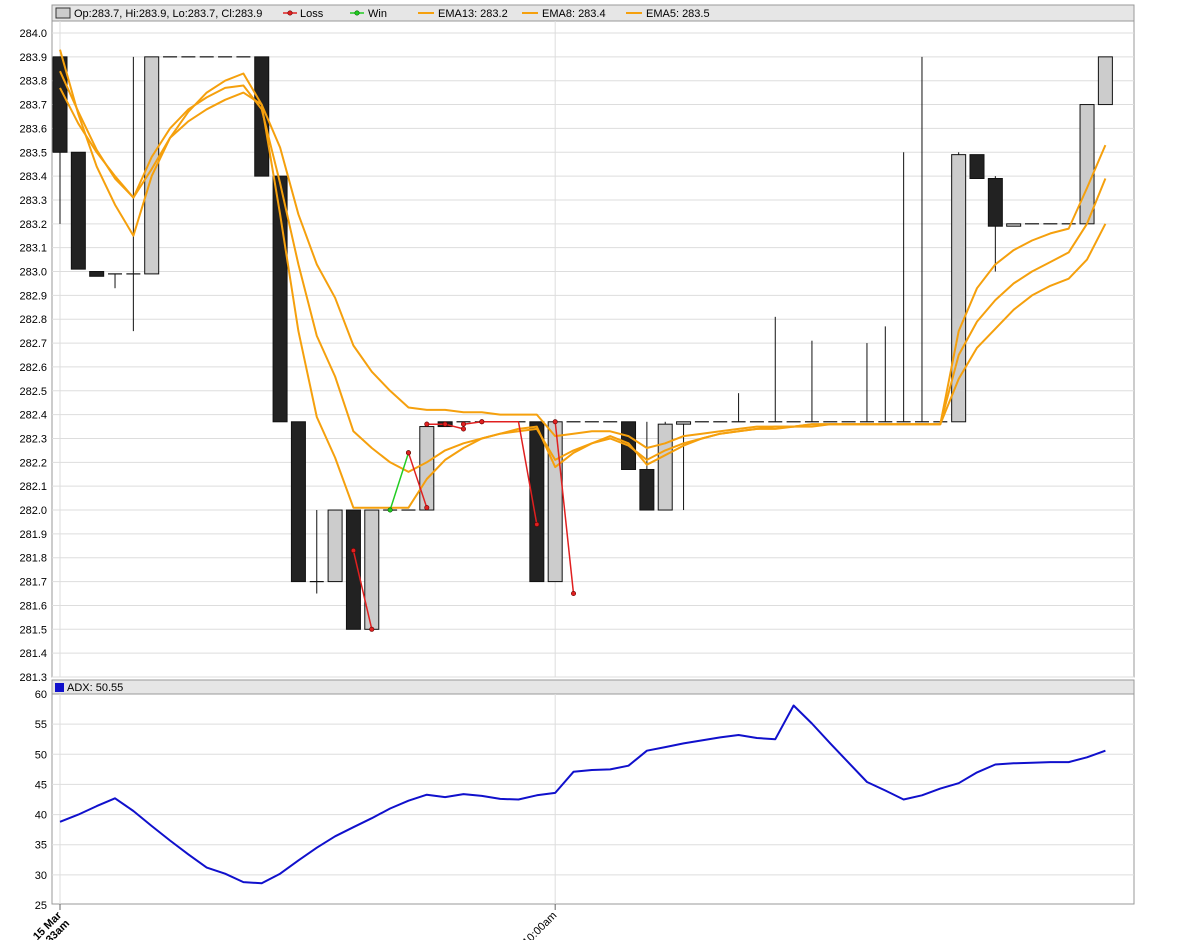  I want to click on win-trade, so click(399, 481).